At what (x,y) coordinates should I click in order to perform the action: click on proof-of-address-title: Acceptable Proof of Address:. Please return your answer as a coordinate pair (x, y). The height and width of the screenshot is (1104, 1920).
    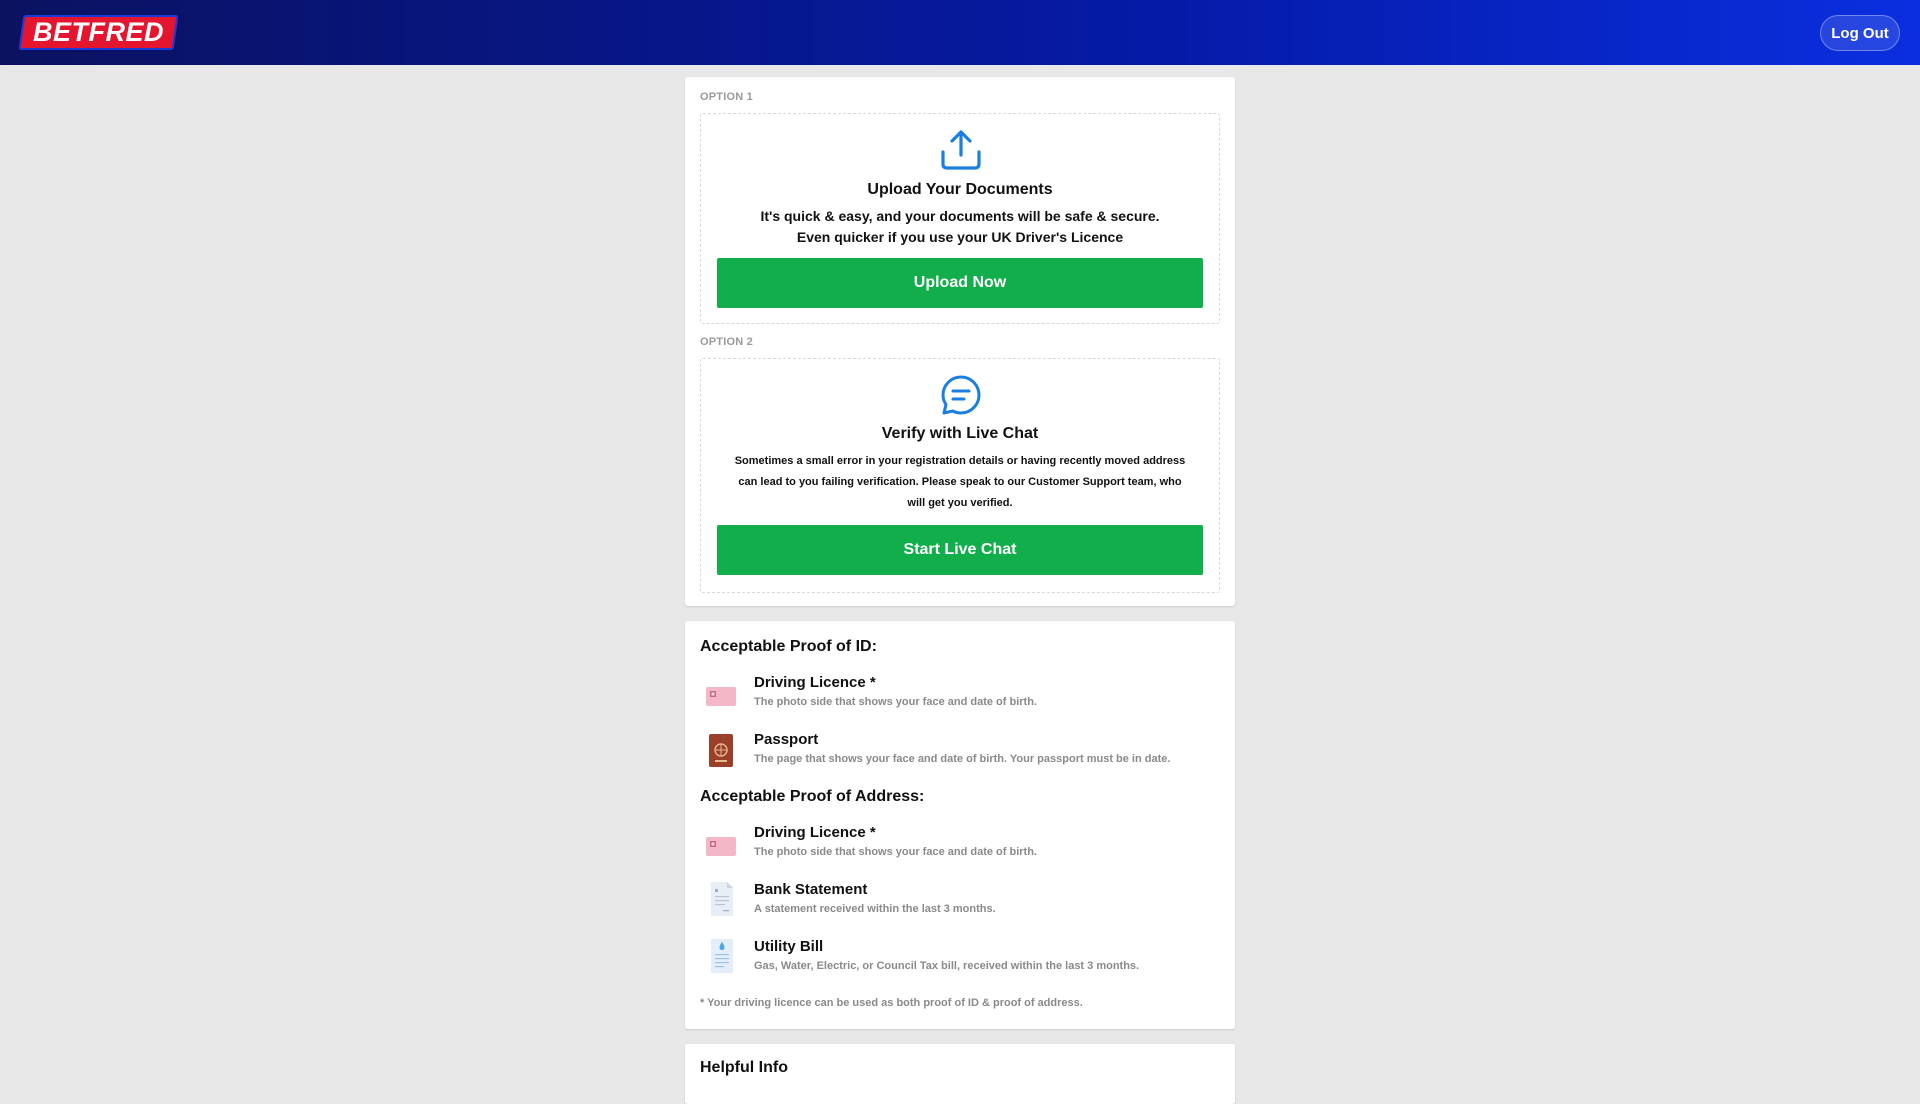
    Looking at the image, I should click on (812, 796).